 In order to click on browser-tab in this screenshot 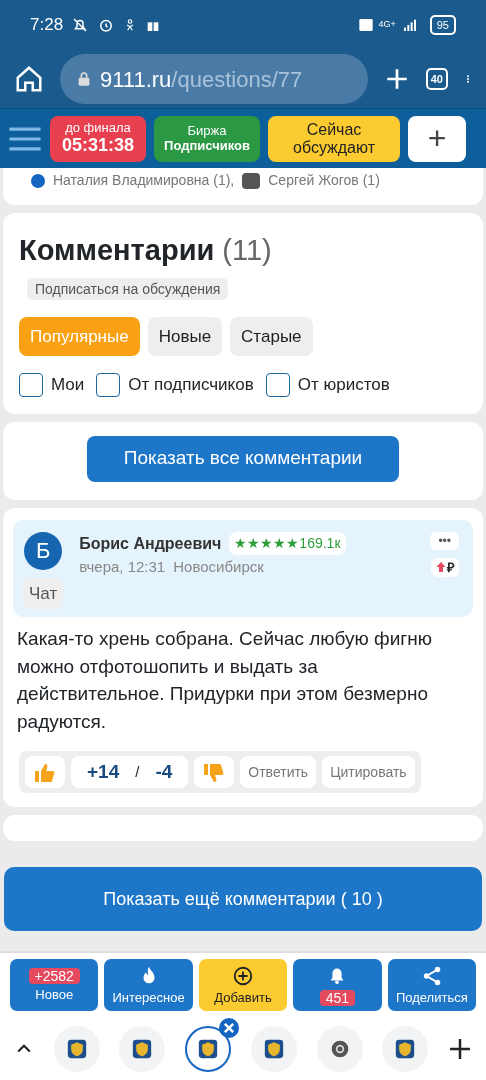, I will do `click(208, 1048)`.